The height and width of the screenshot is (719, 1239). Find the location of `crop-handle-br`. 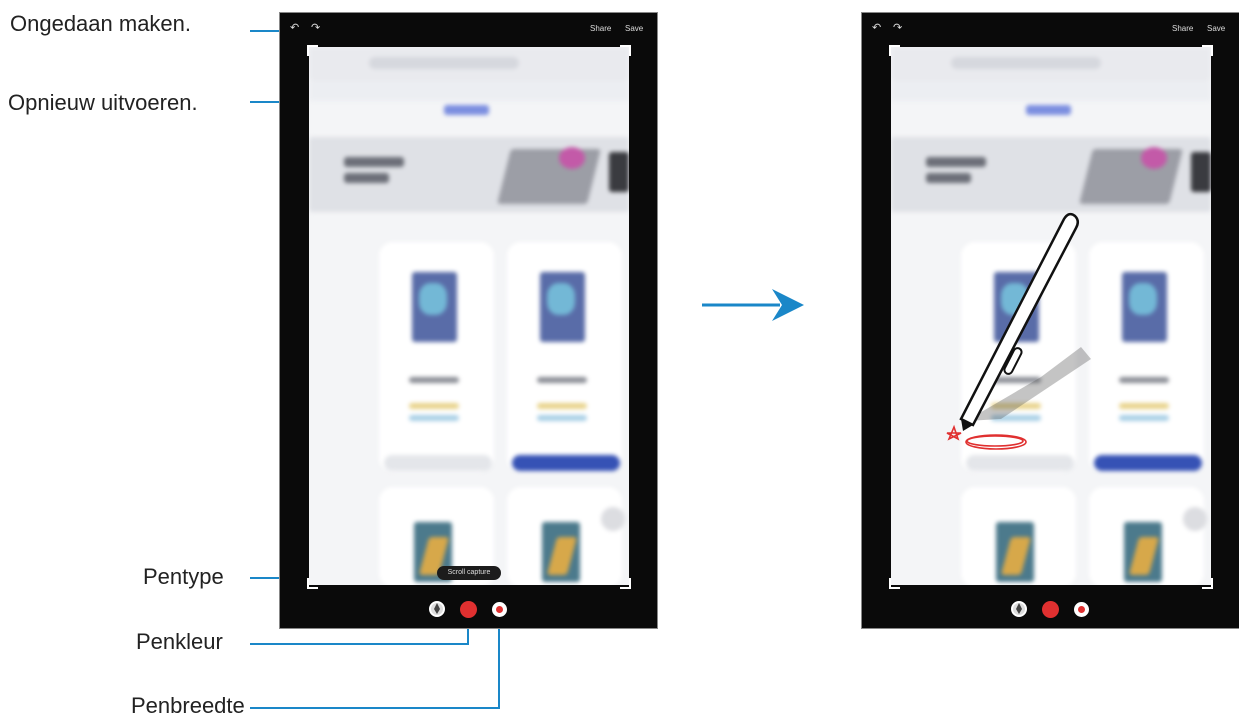

crop-handle-br is located at coordinates (625, 583).